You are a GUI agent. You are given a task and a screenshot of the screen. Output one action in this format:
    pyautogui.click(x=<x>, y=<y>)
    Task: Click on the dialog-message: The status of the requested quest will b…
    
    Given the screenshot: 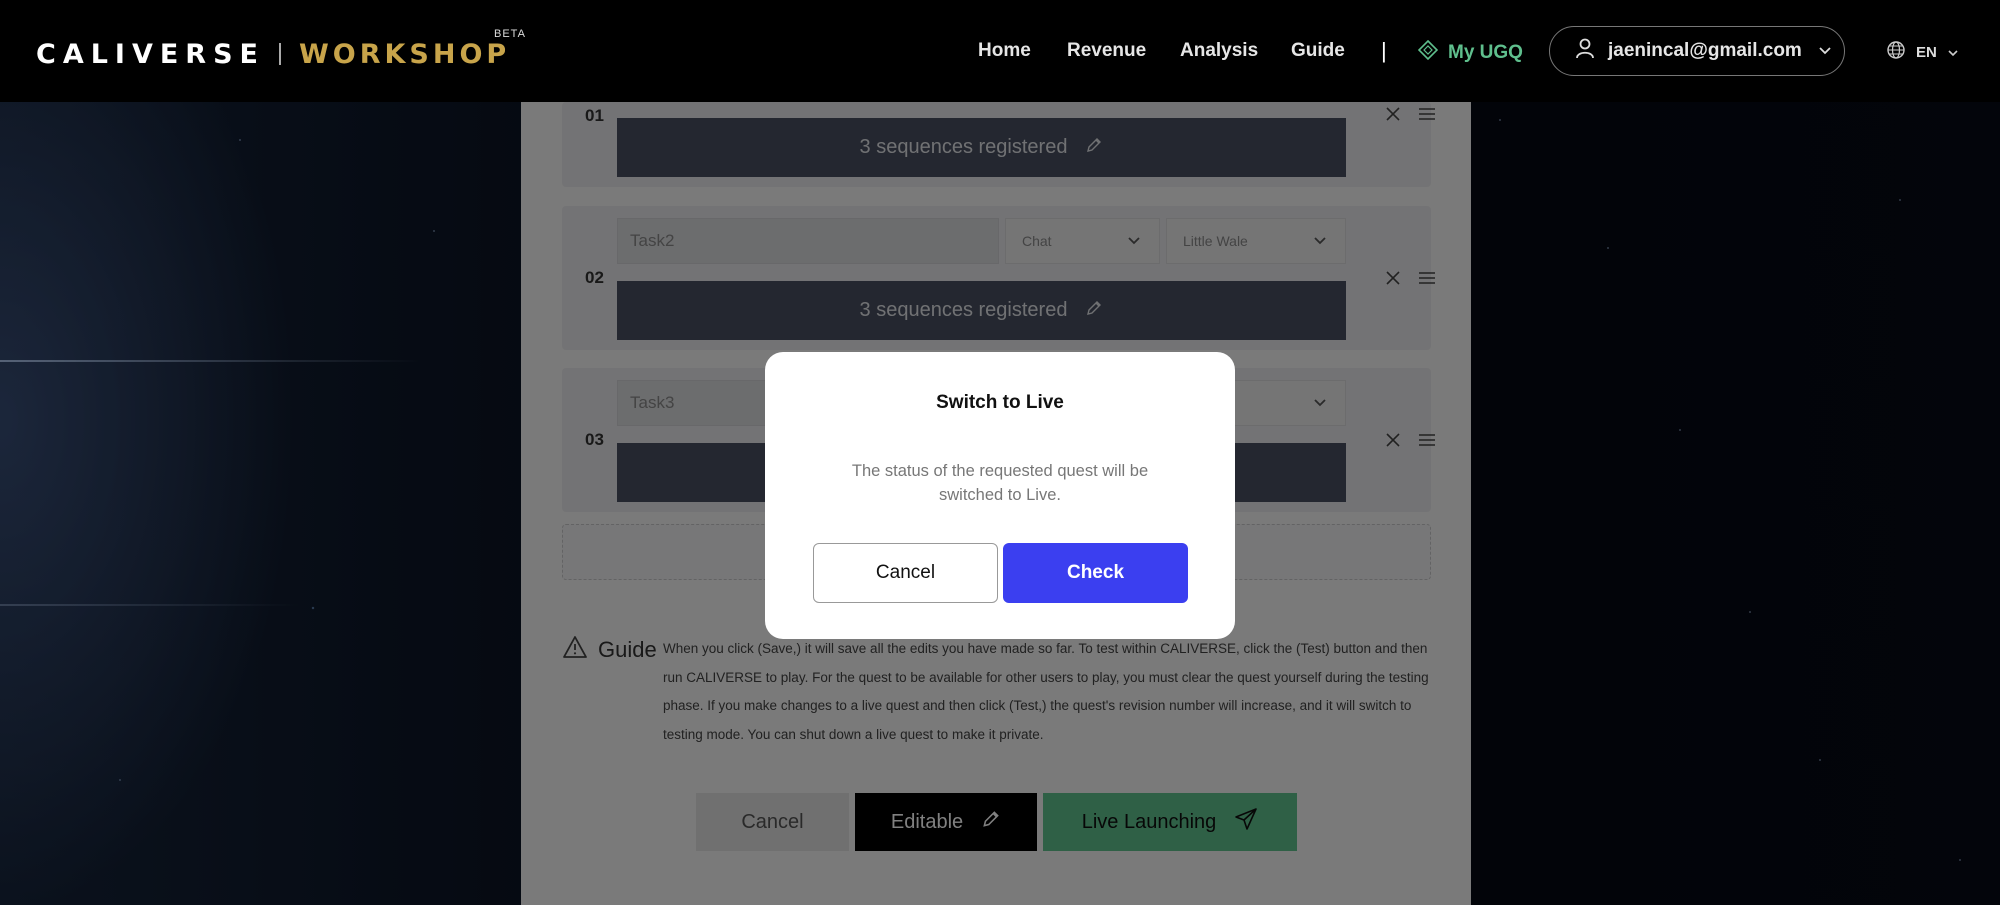 What is the action you would take?
    pyautogui.click(x=1000, y=483)
    